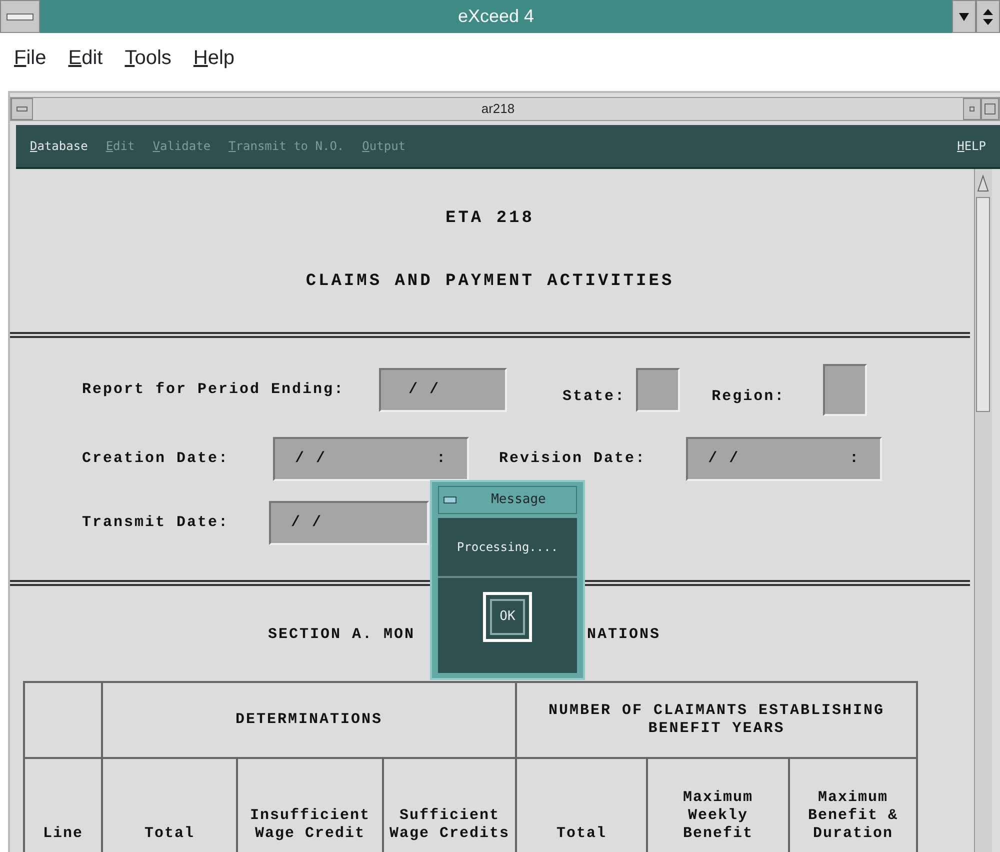  What do you see at coordinates (156, 458) in the screenshot?
I see `field-label: Creation Date:` at bounding box center [156, 458].